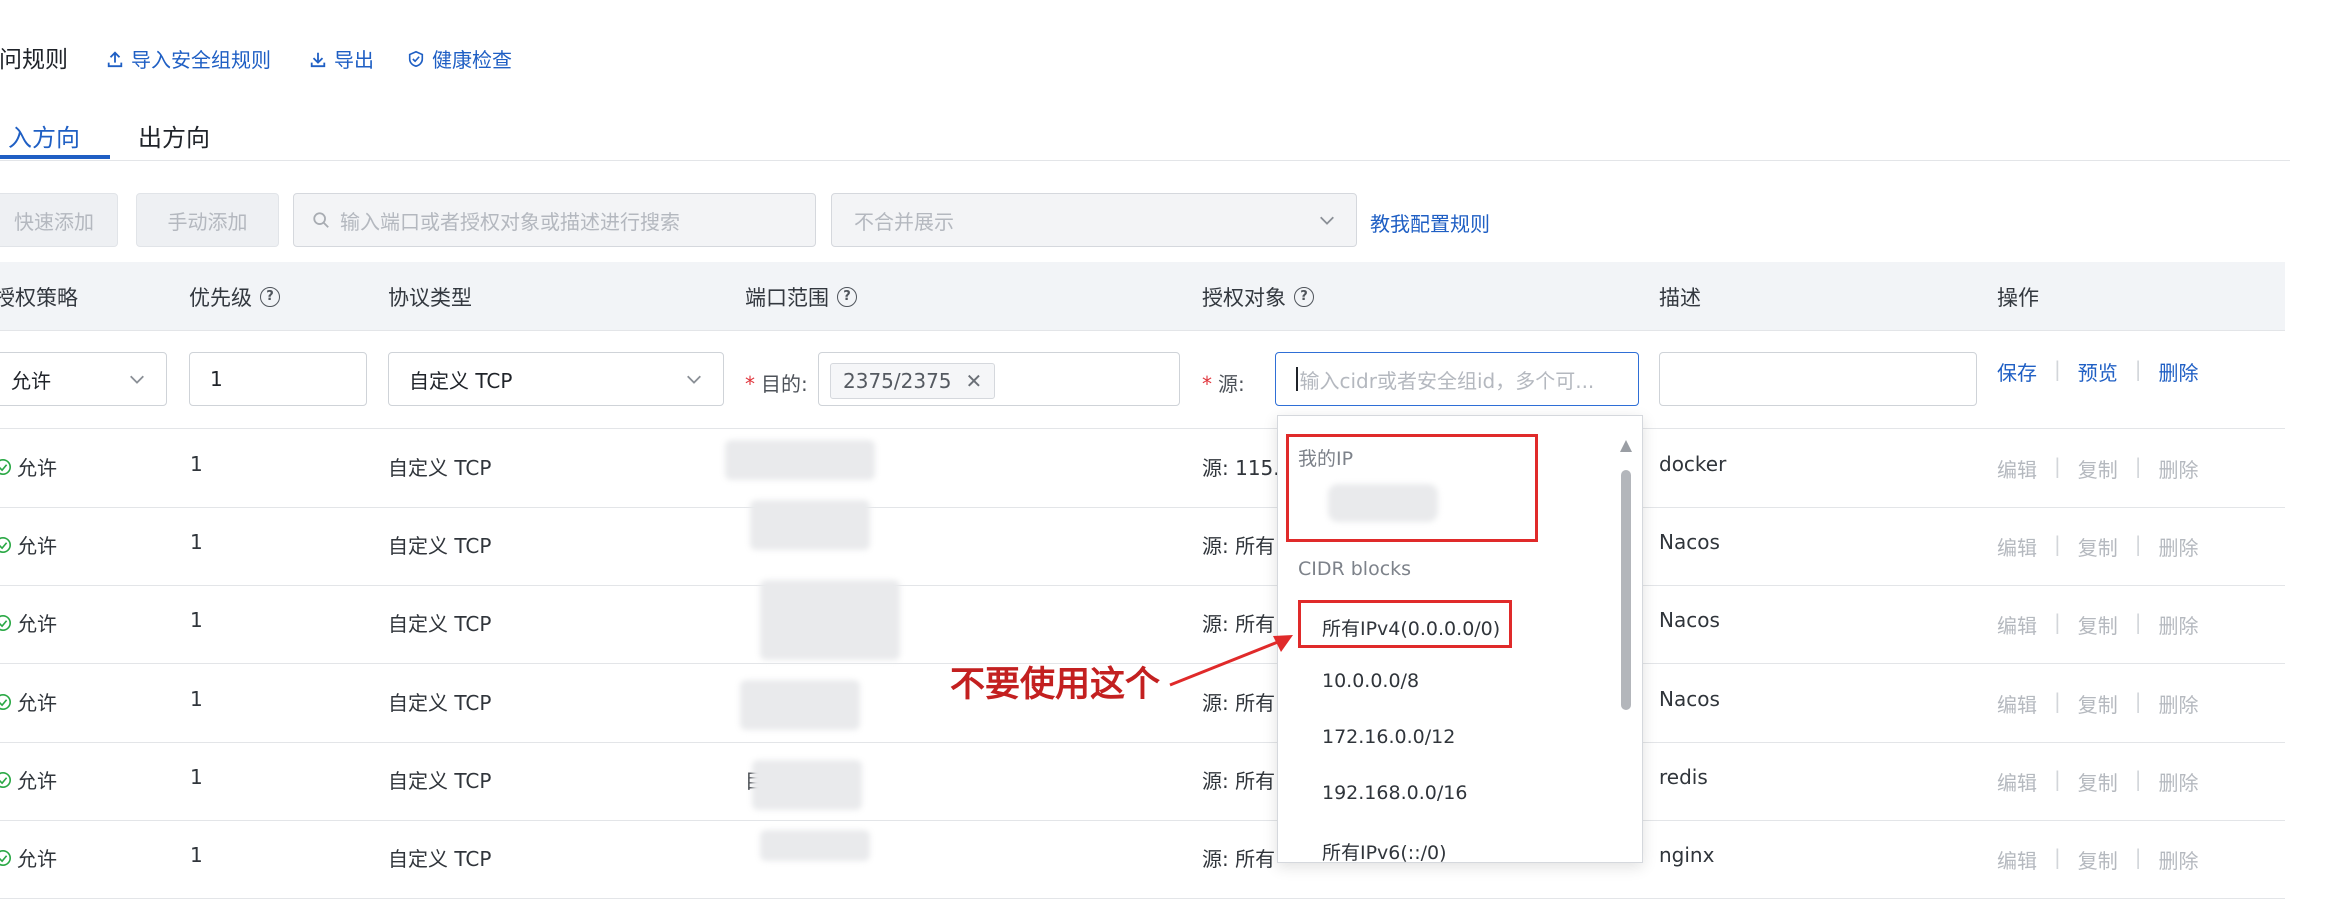  Describe the element at coordinates (278, 379) in the screenshot. I see `priority-input: 1` at that location.